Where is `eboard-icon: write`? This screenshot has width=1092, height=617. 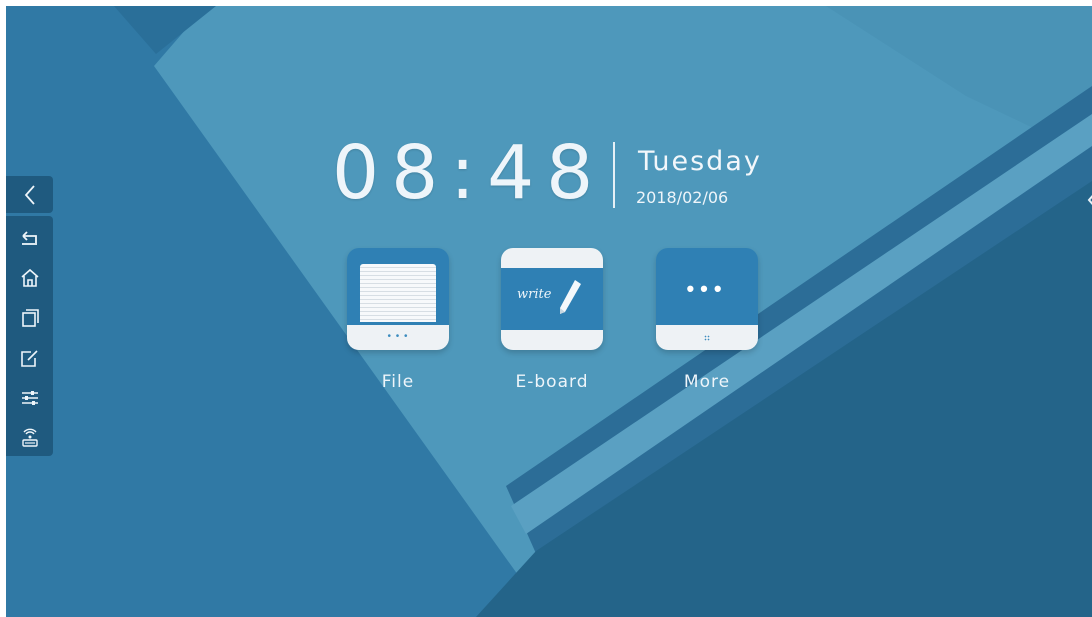 eboard-icon: write is located at coordinates (552, 299).